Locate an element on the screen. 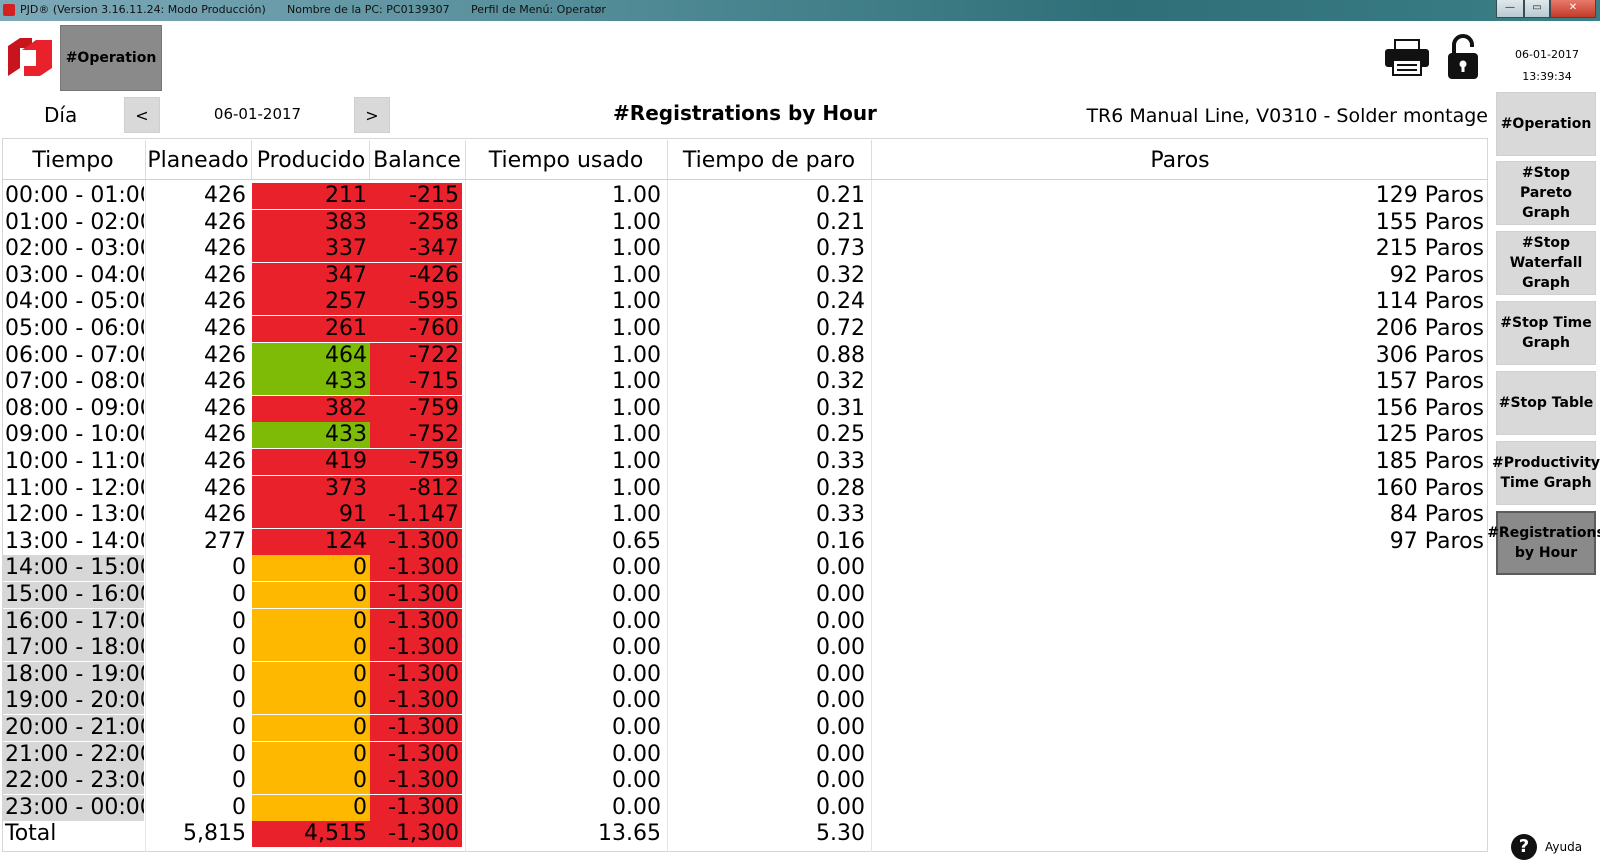  next-day-button: > is located at coordinates (372, 115).